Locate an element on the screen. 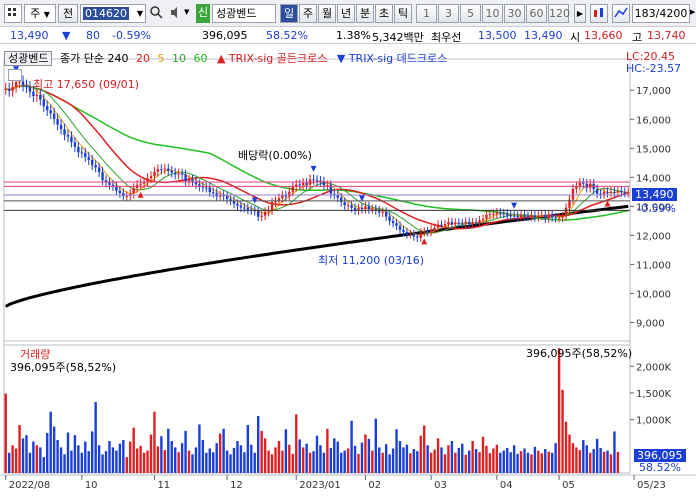 The width and height of the screenshot is (696, 496). period-tab: 년 is located at coordinates (346, 13).